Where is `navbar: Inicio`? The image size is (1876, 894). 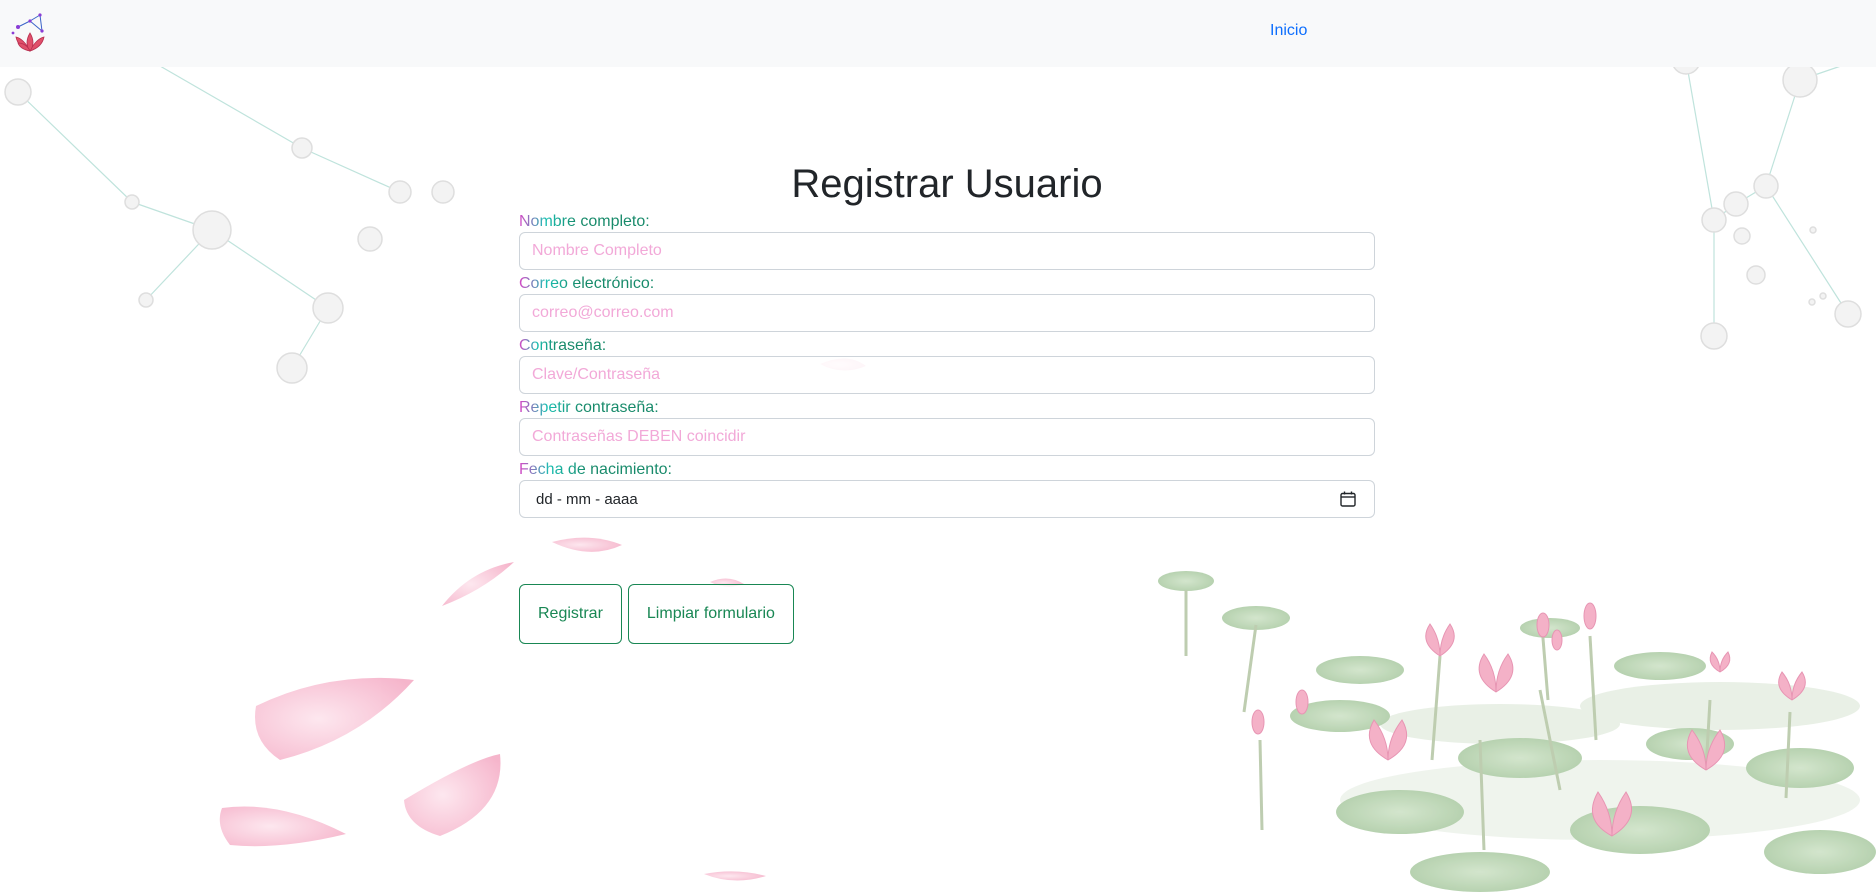
navbar: Inicio is located at coordinates (938, 33).